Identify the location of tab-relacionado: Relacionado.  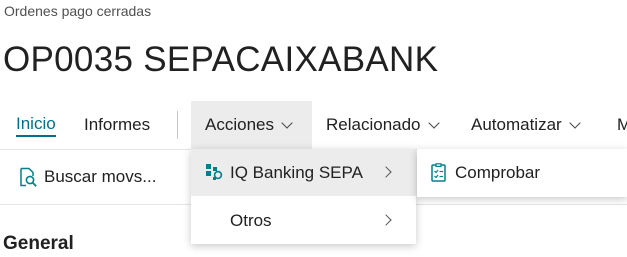
(383, 125).